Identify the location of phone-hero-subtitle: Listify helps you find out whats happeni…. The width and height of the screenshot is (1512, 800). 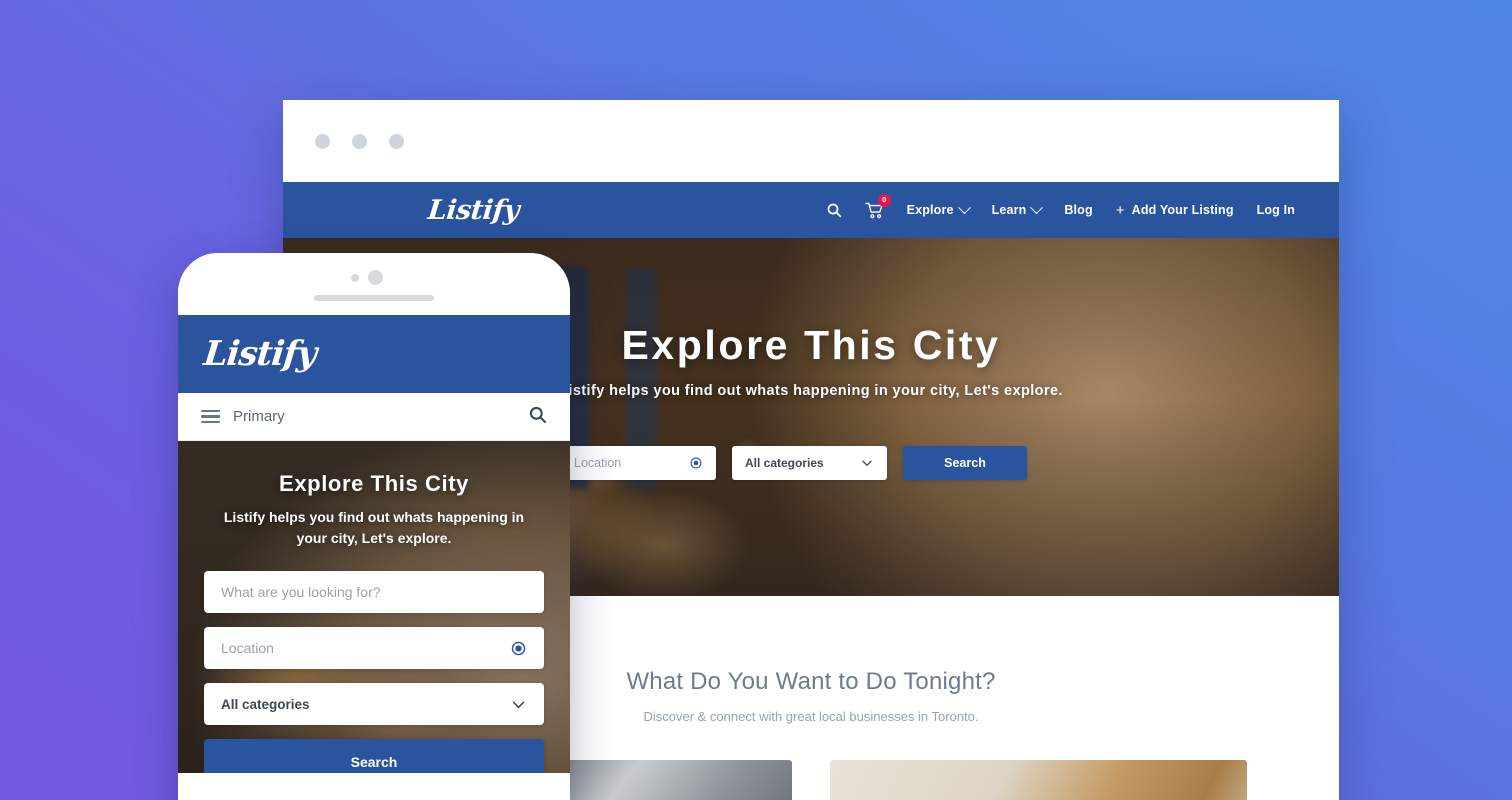
(374, 527).